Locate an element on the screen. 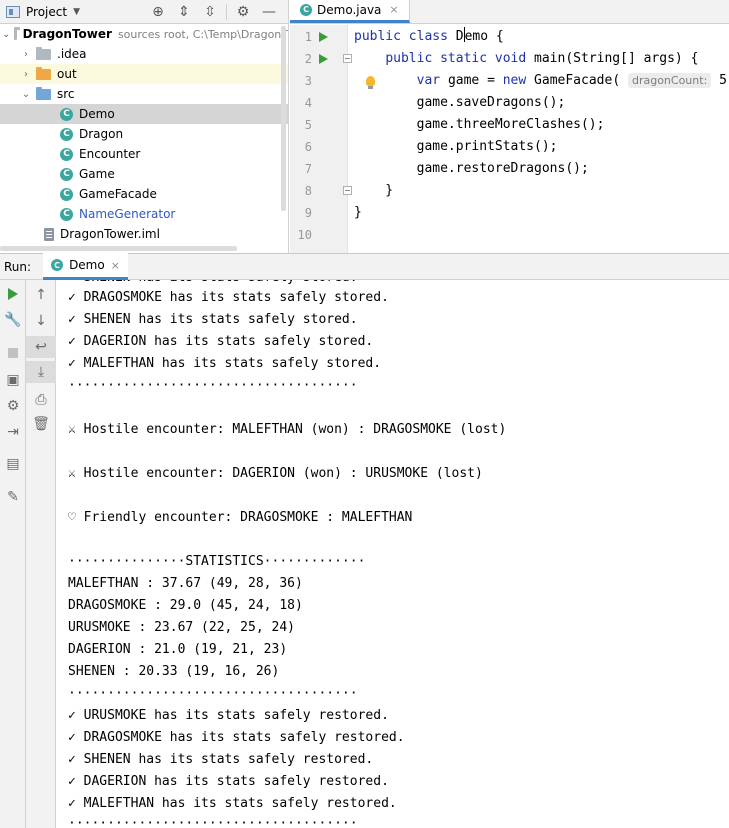 The image size is (729, 828). rerun-button is located at coordinates (13, 294).